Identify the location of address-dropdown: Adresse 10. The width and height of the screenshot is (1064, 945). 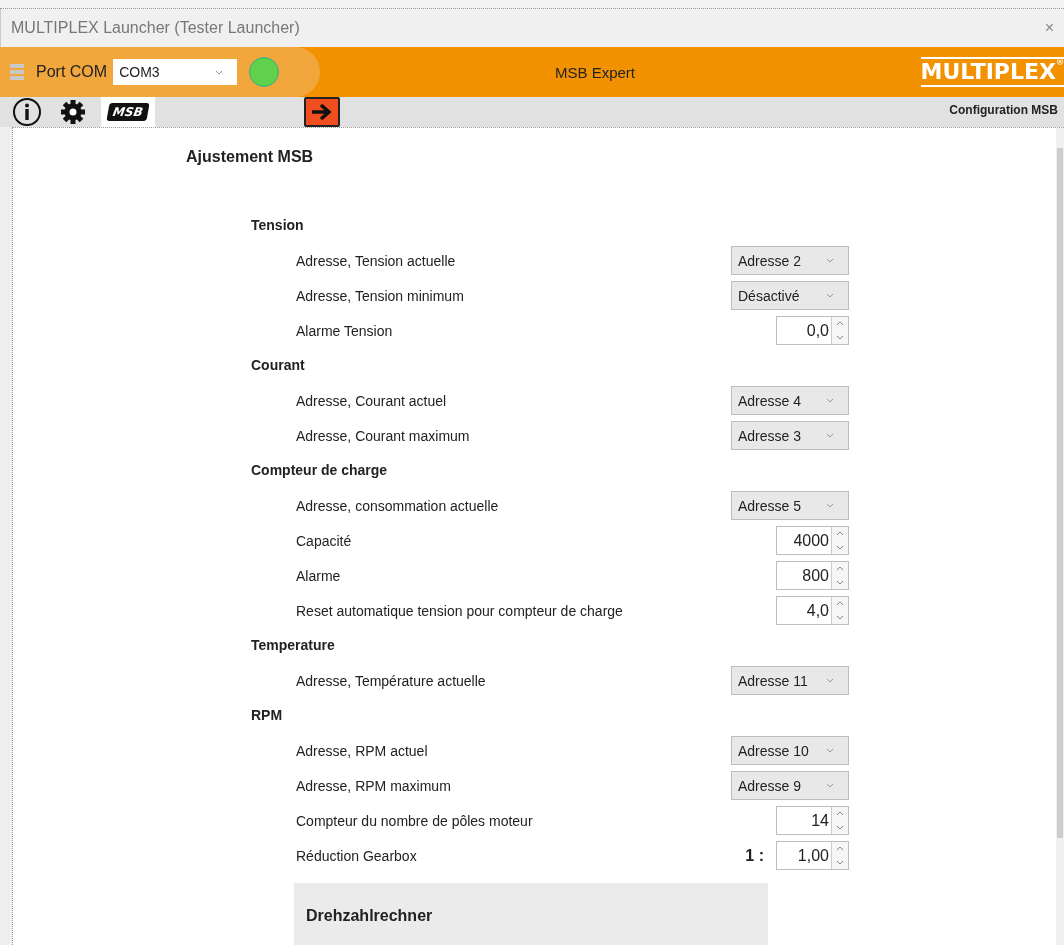
(790, 750).